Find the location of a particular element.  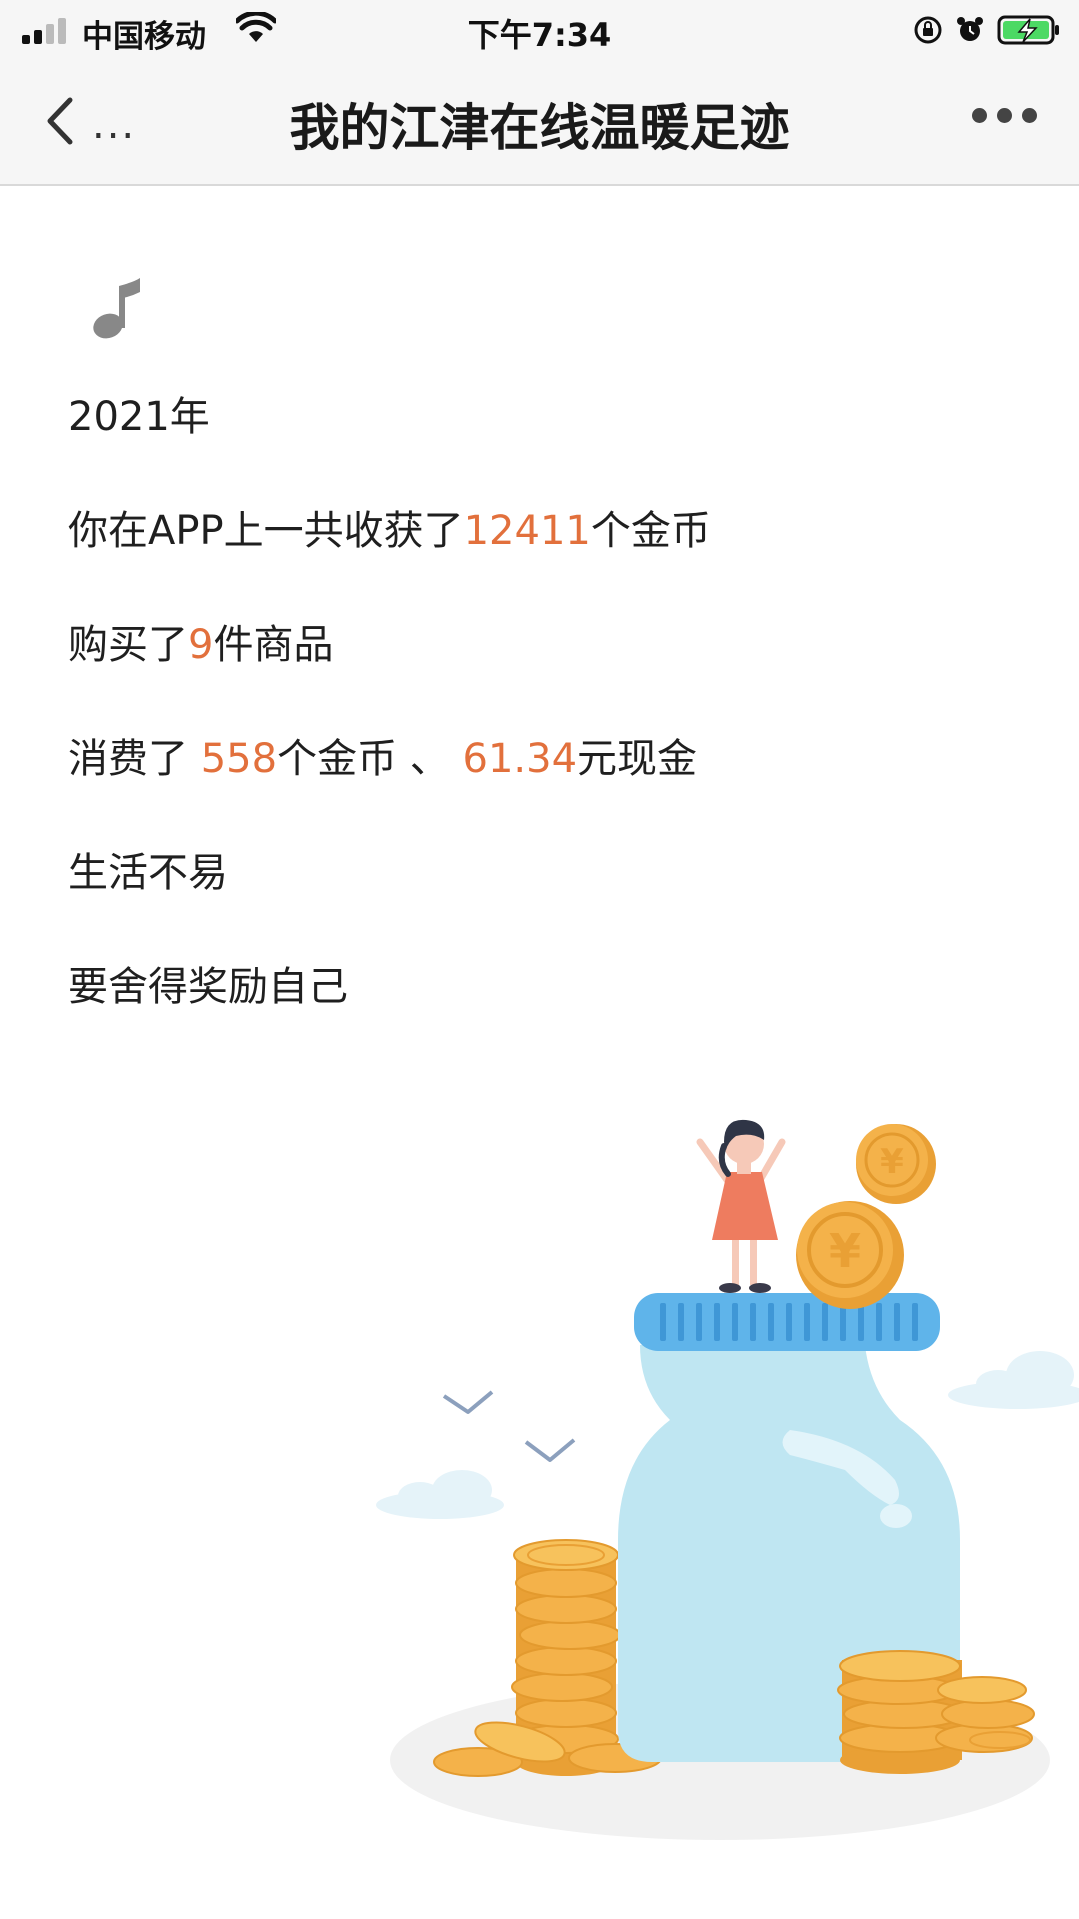

girl-figure is located at coordinates (741, 1206).